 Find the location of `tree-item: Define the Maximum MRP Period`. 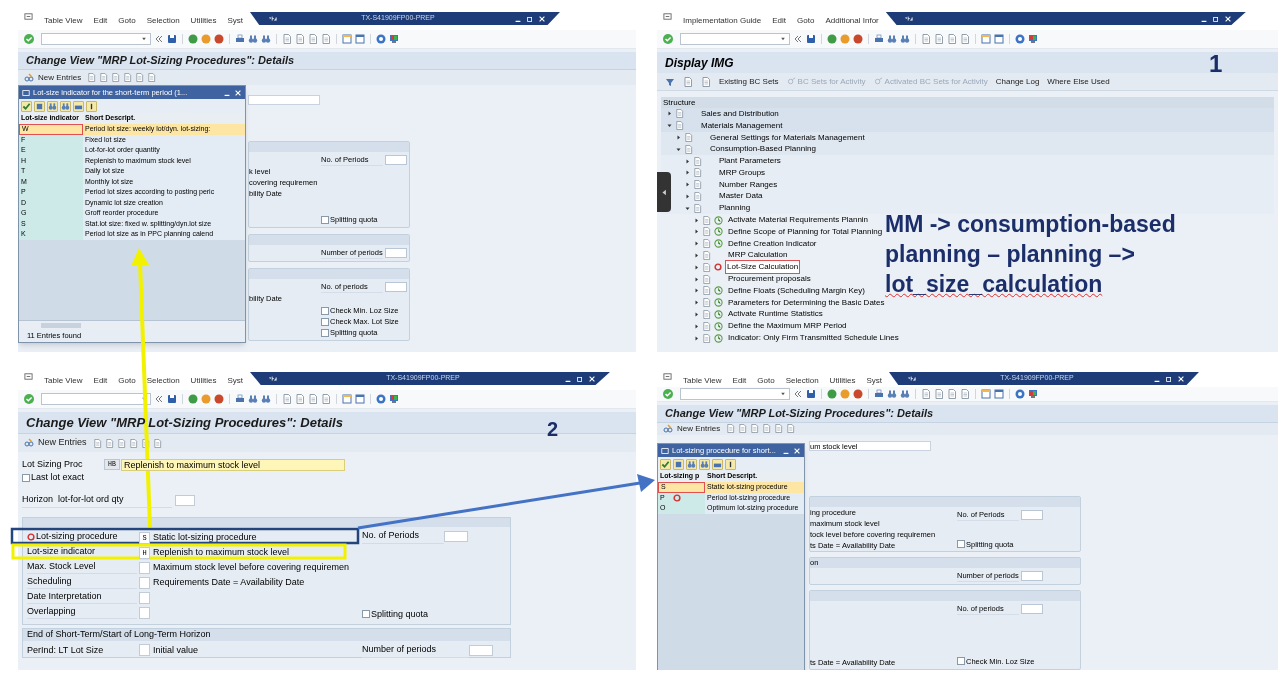

tree-item: Define the Maximum MRP Period is located at coordinates (787, 326).